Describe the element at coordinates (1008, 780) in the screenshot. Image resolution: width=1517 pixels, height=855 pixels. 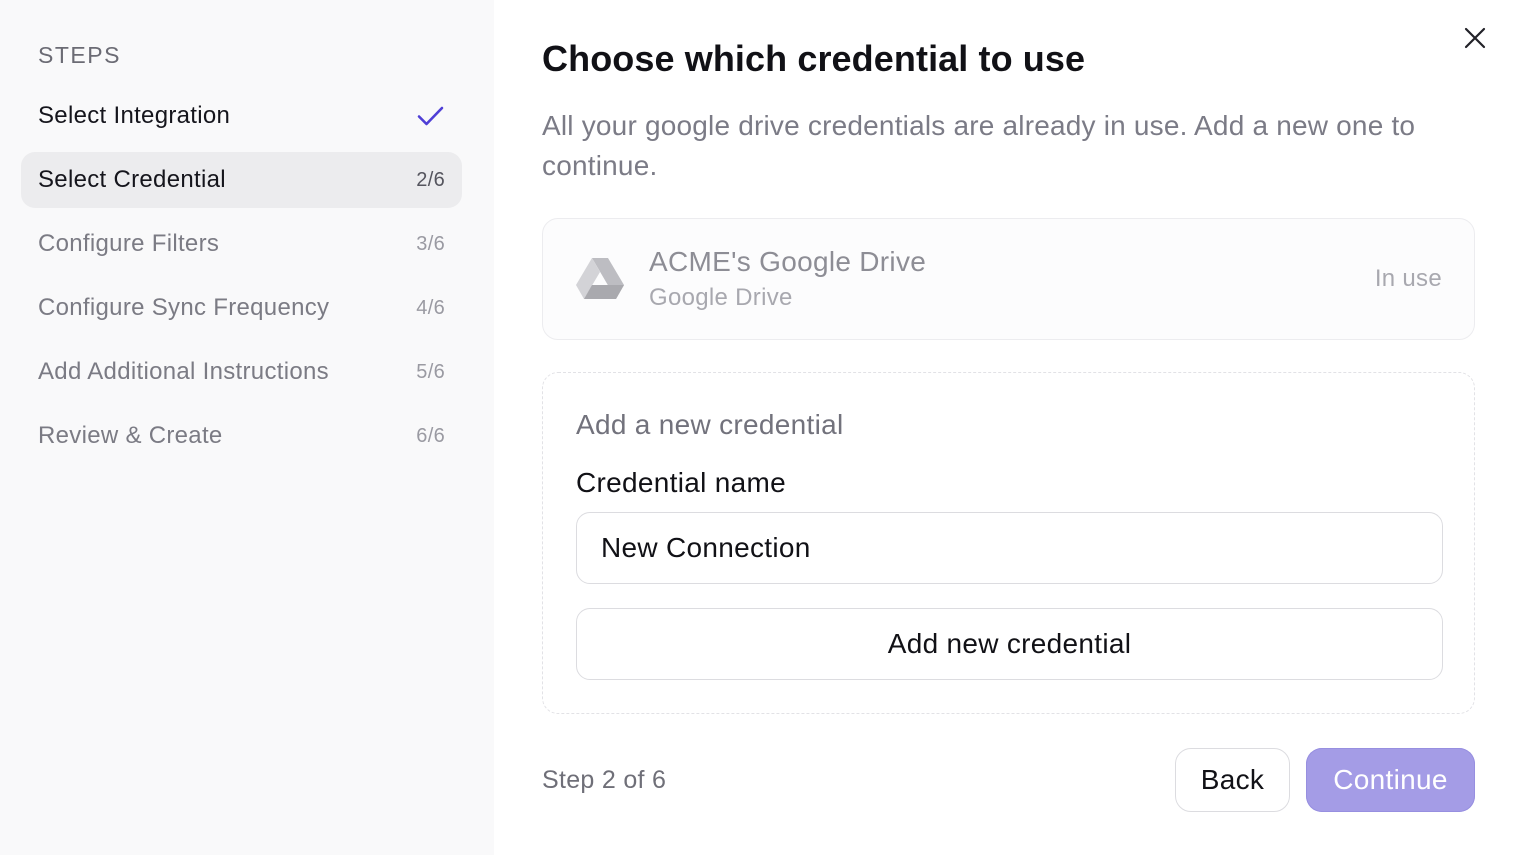
I see `wizard-footer: Step 2 of 6 Back Continue` at that location.